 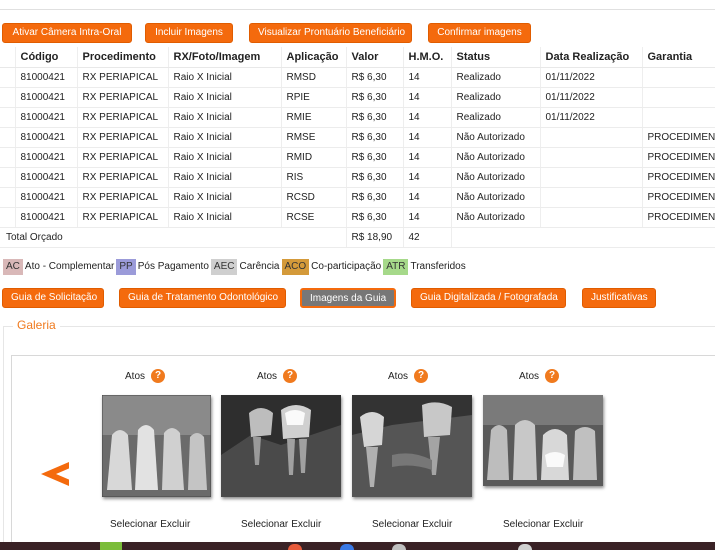 I want to click on taskbar, so click(x=357, y=546).